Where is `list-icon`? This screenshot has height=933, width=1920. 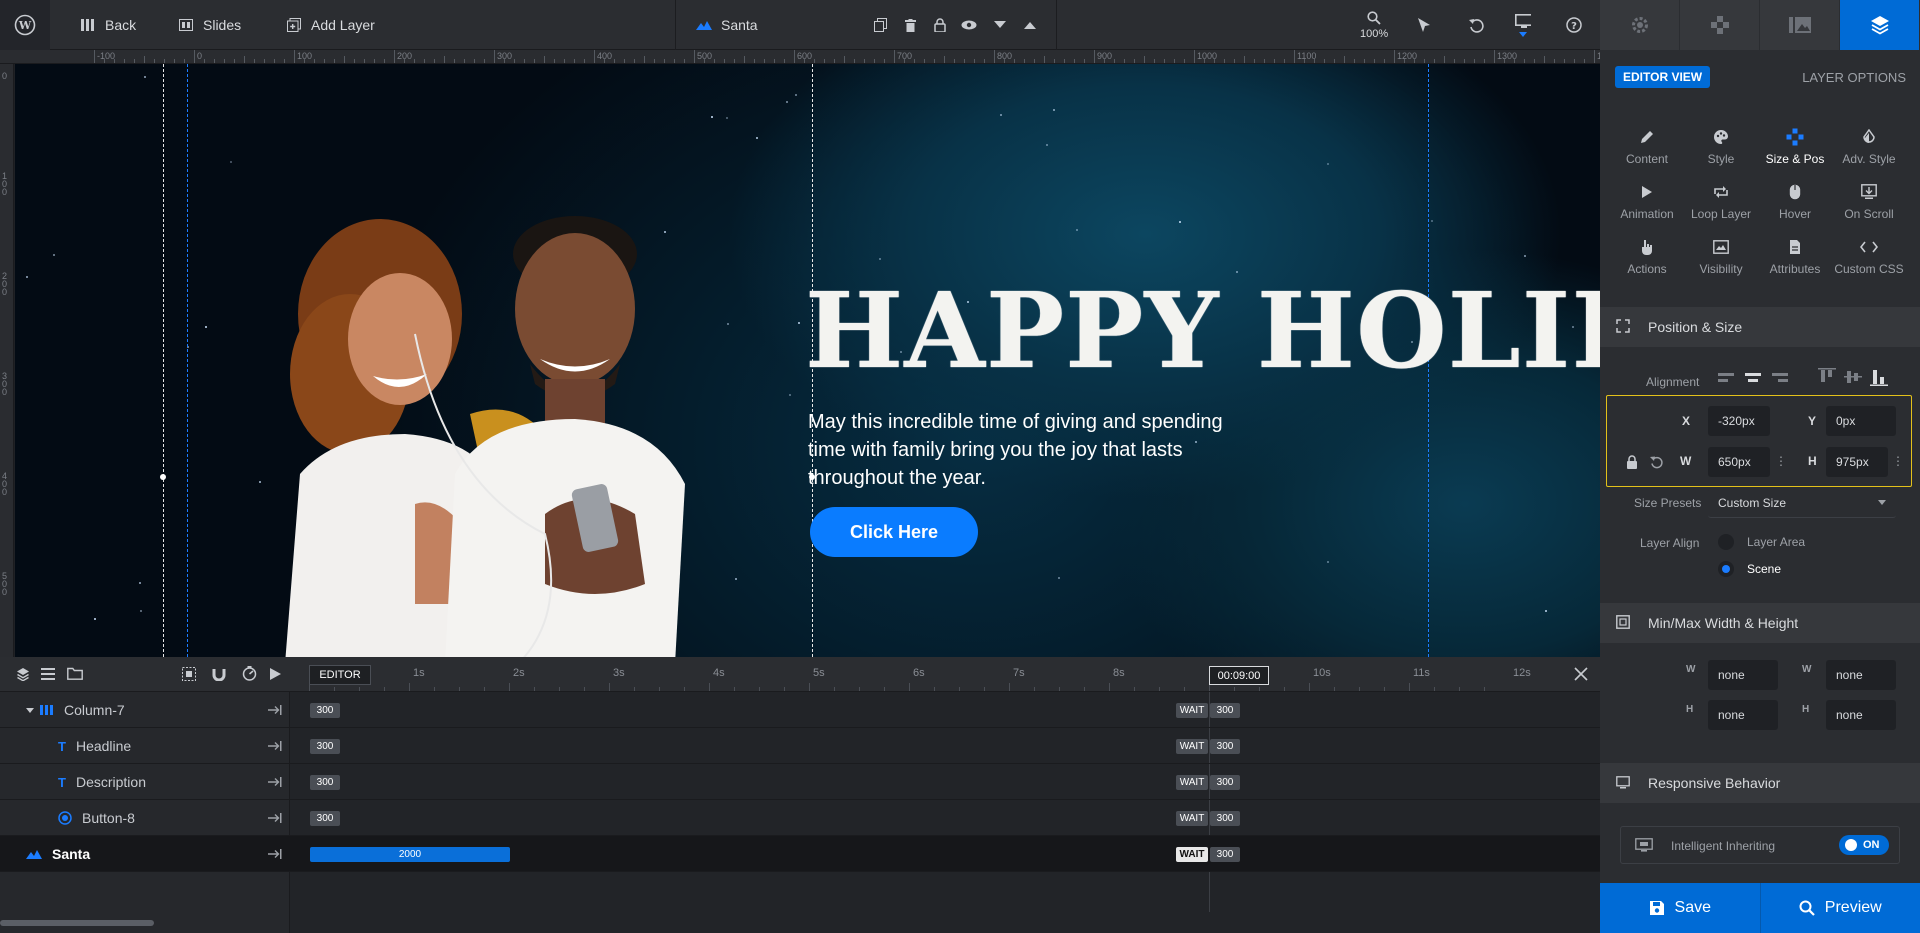
list-icon is located at coordinates (48, 674).